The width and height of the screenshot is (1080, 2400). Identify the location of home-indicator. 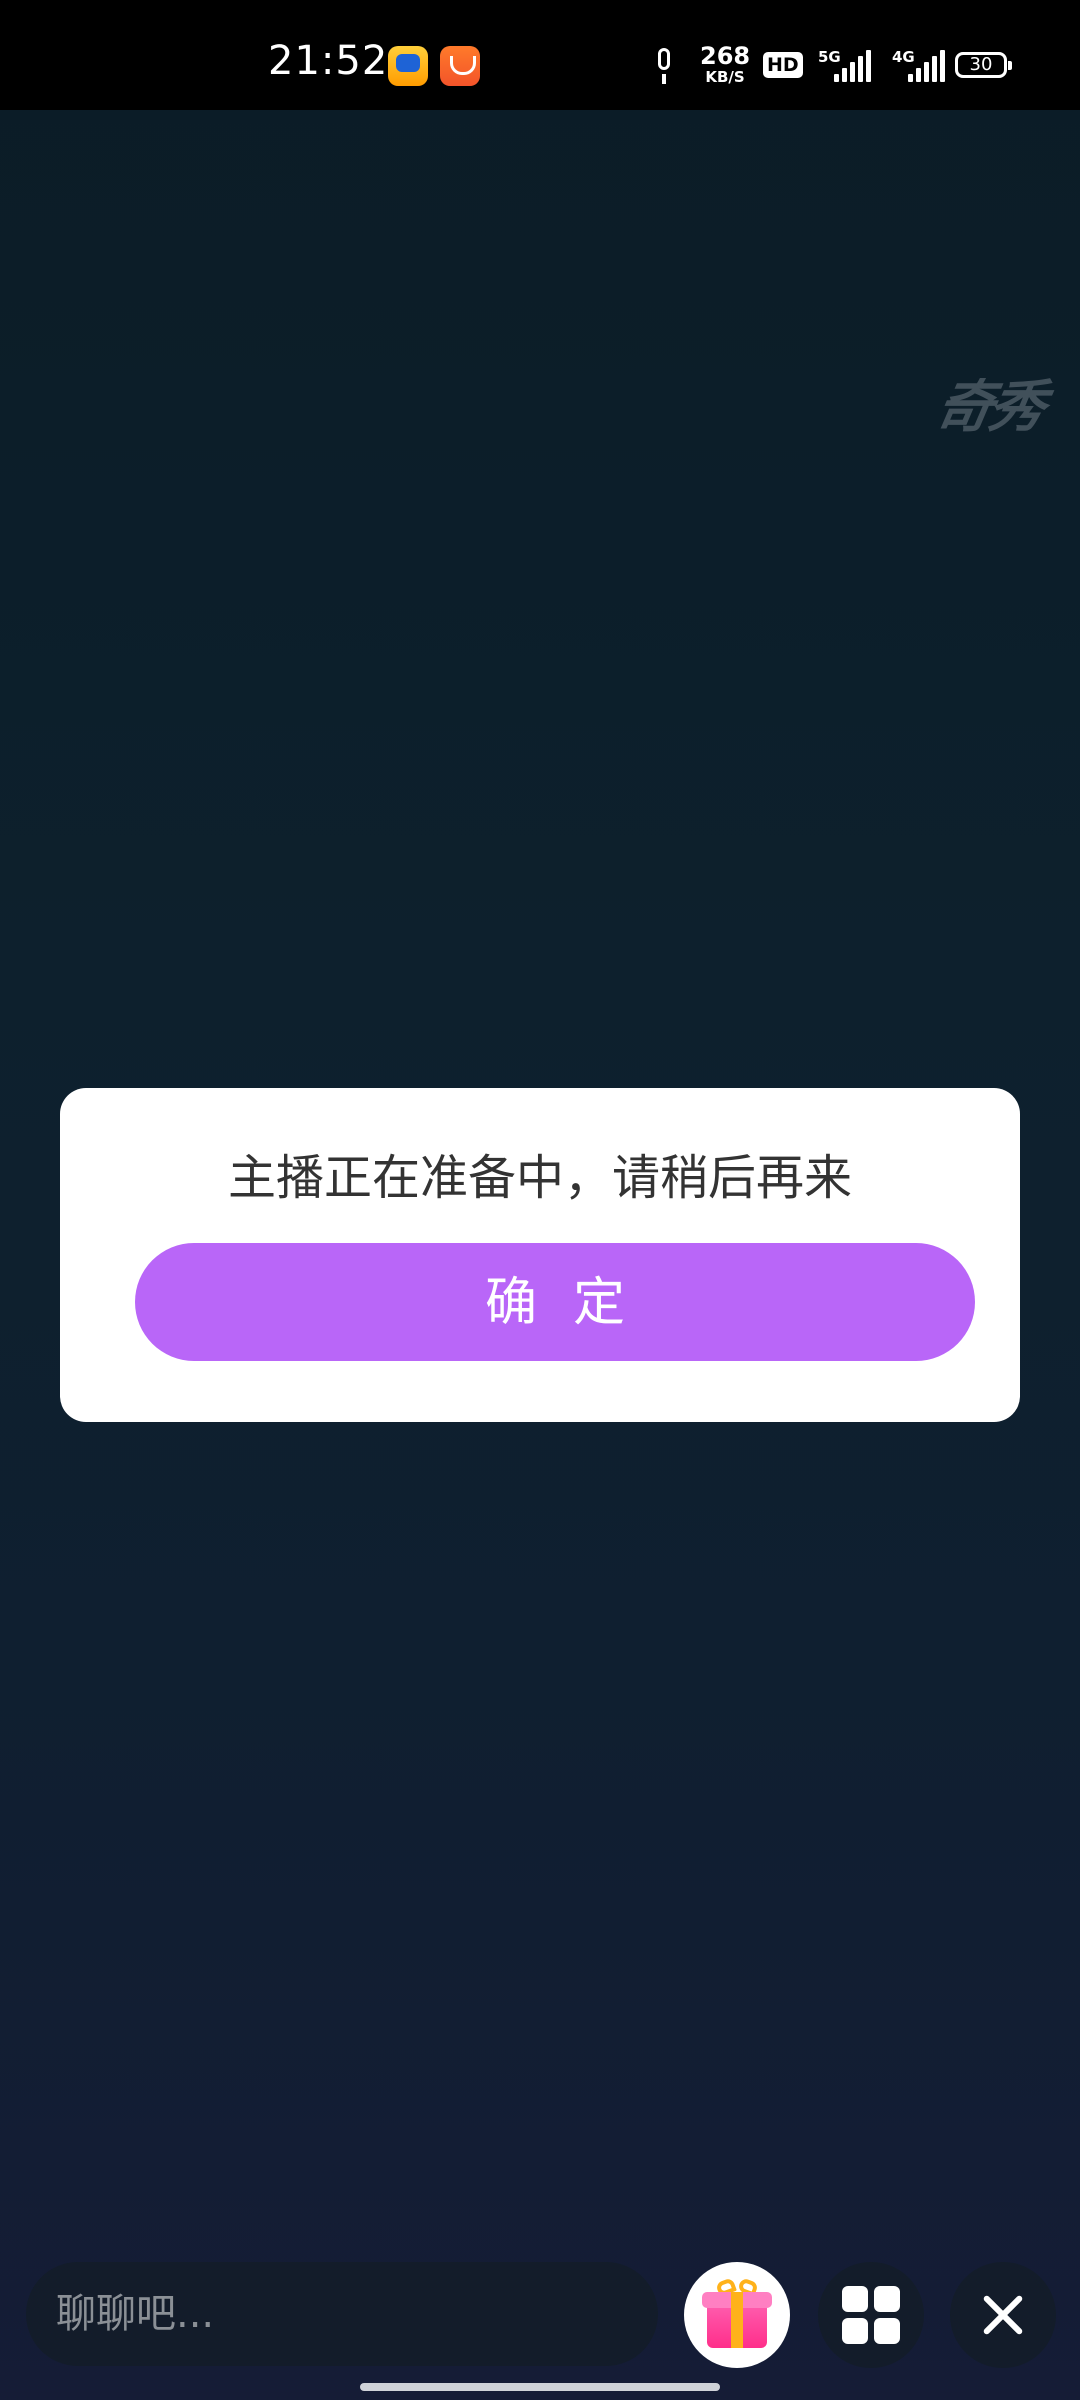
(540, 2387).